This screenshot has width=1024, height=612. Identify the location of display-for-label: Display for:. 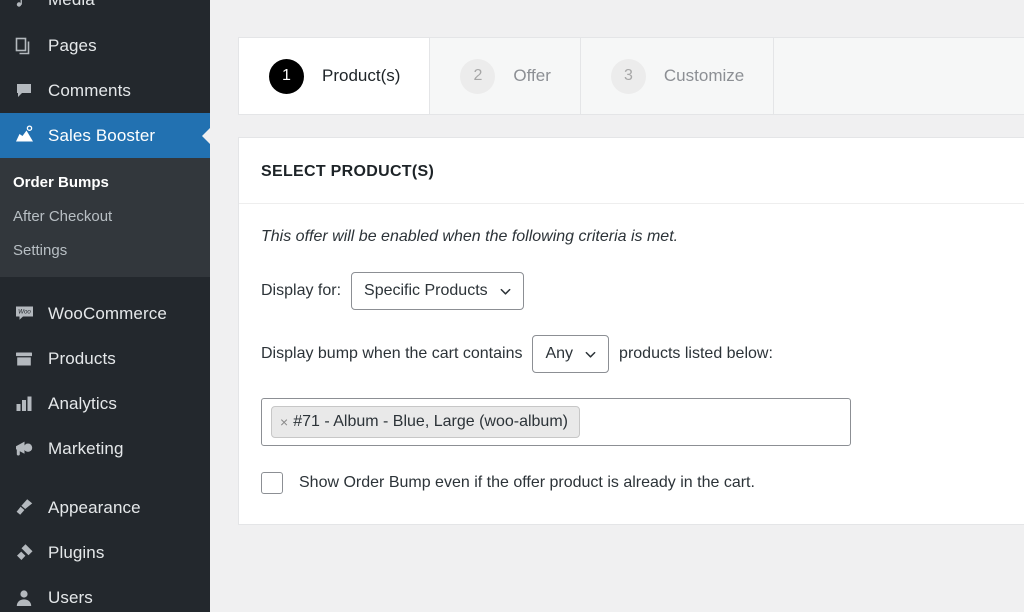
(301, 290).